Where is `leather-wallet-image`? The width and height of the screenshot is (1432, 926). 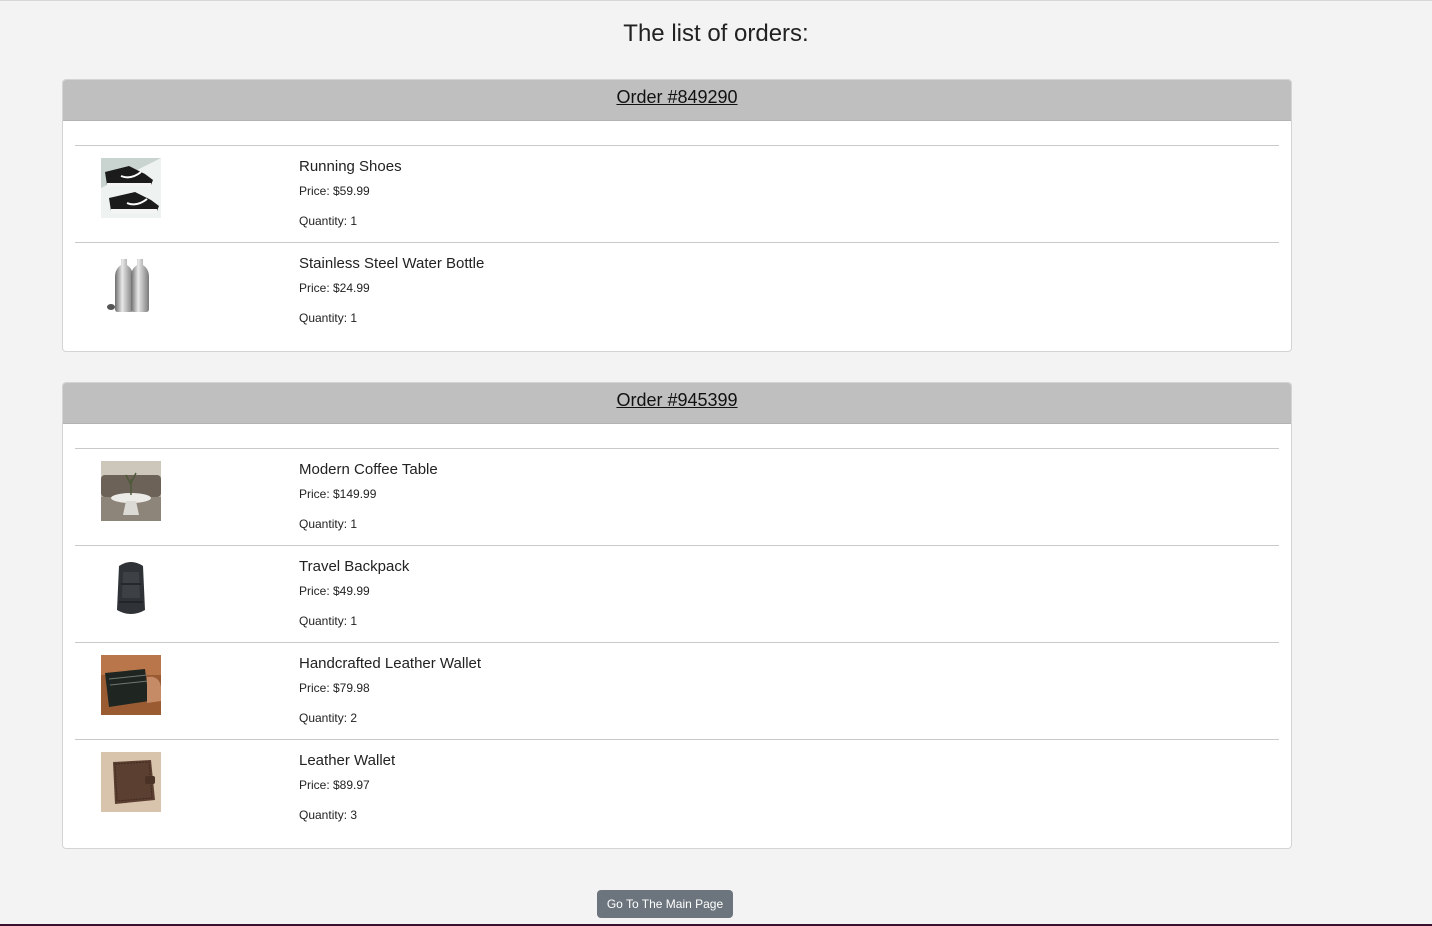
leather-wallet-image is located at coordinates (131, 685).